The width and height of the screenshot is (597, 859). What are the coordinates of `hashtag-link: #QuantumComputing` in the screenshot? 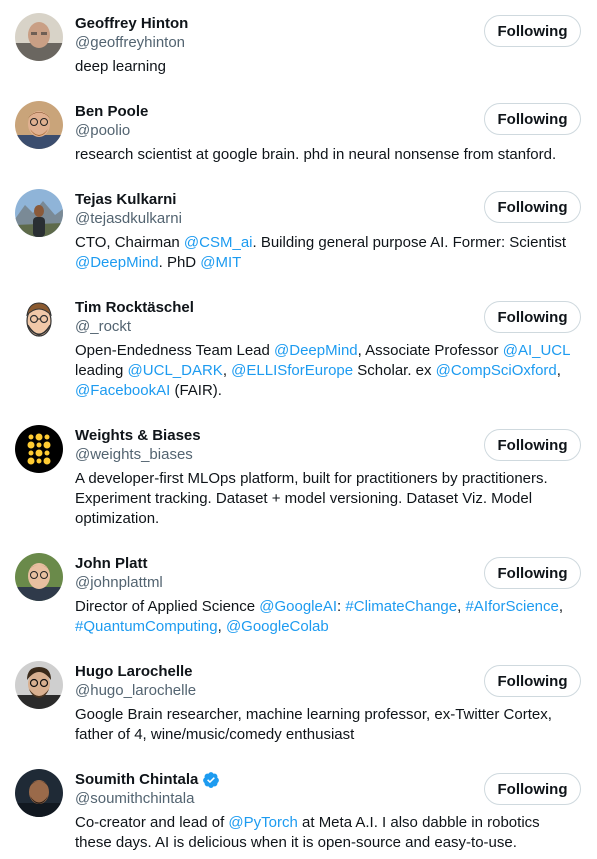 It's located at (146, 626).